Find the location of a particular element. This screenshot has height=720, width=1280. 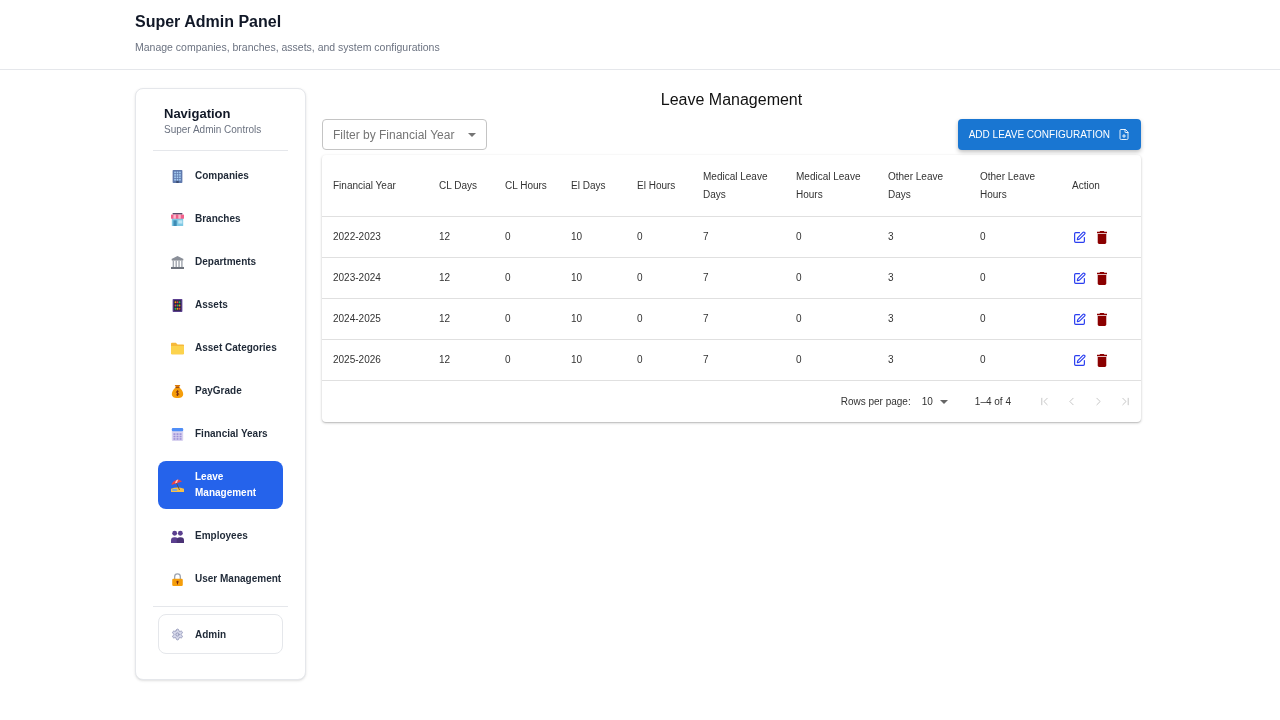

settings-icon is located at coordinates (177, 634).